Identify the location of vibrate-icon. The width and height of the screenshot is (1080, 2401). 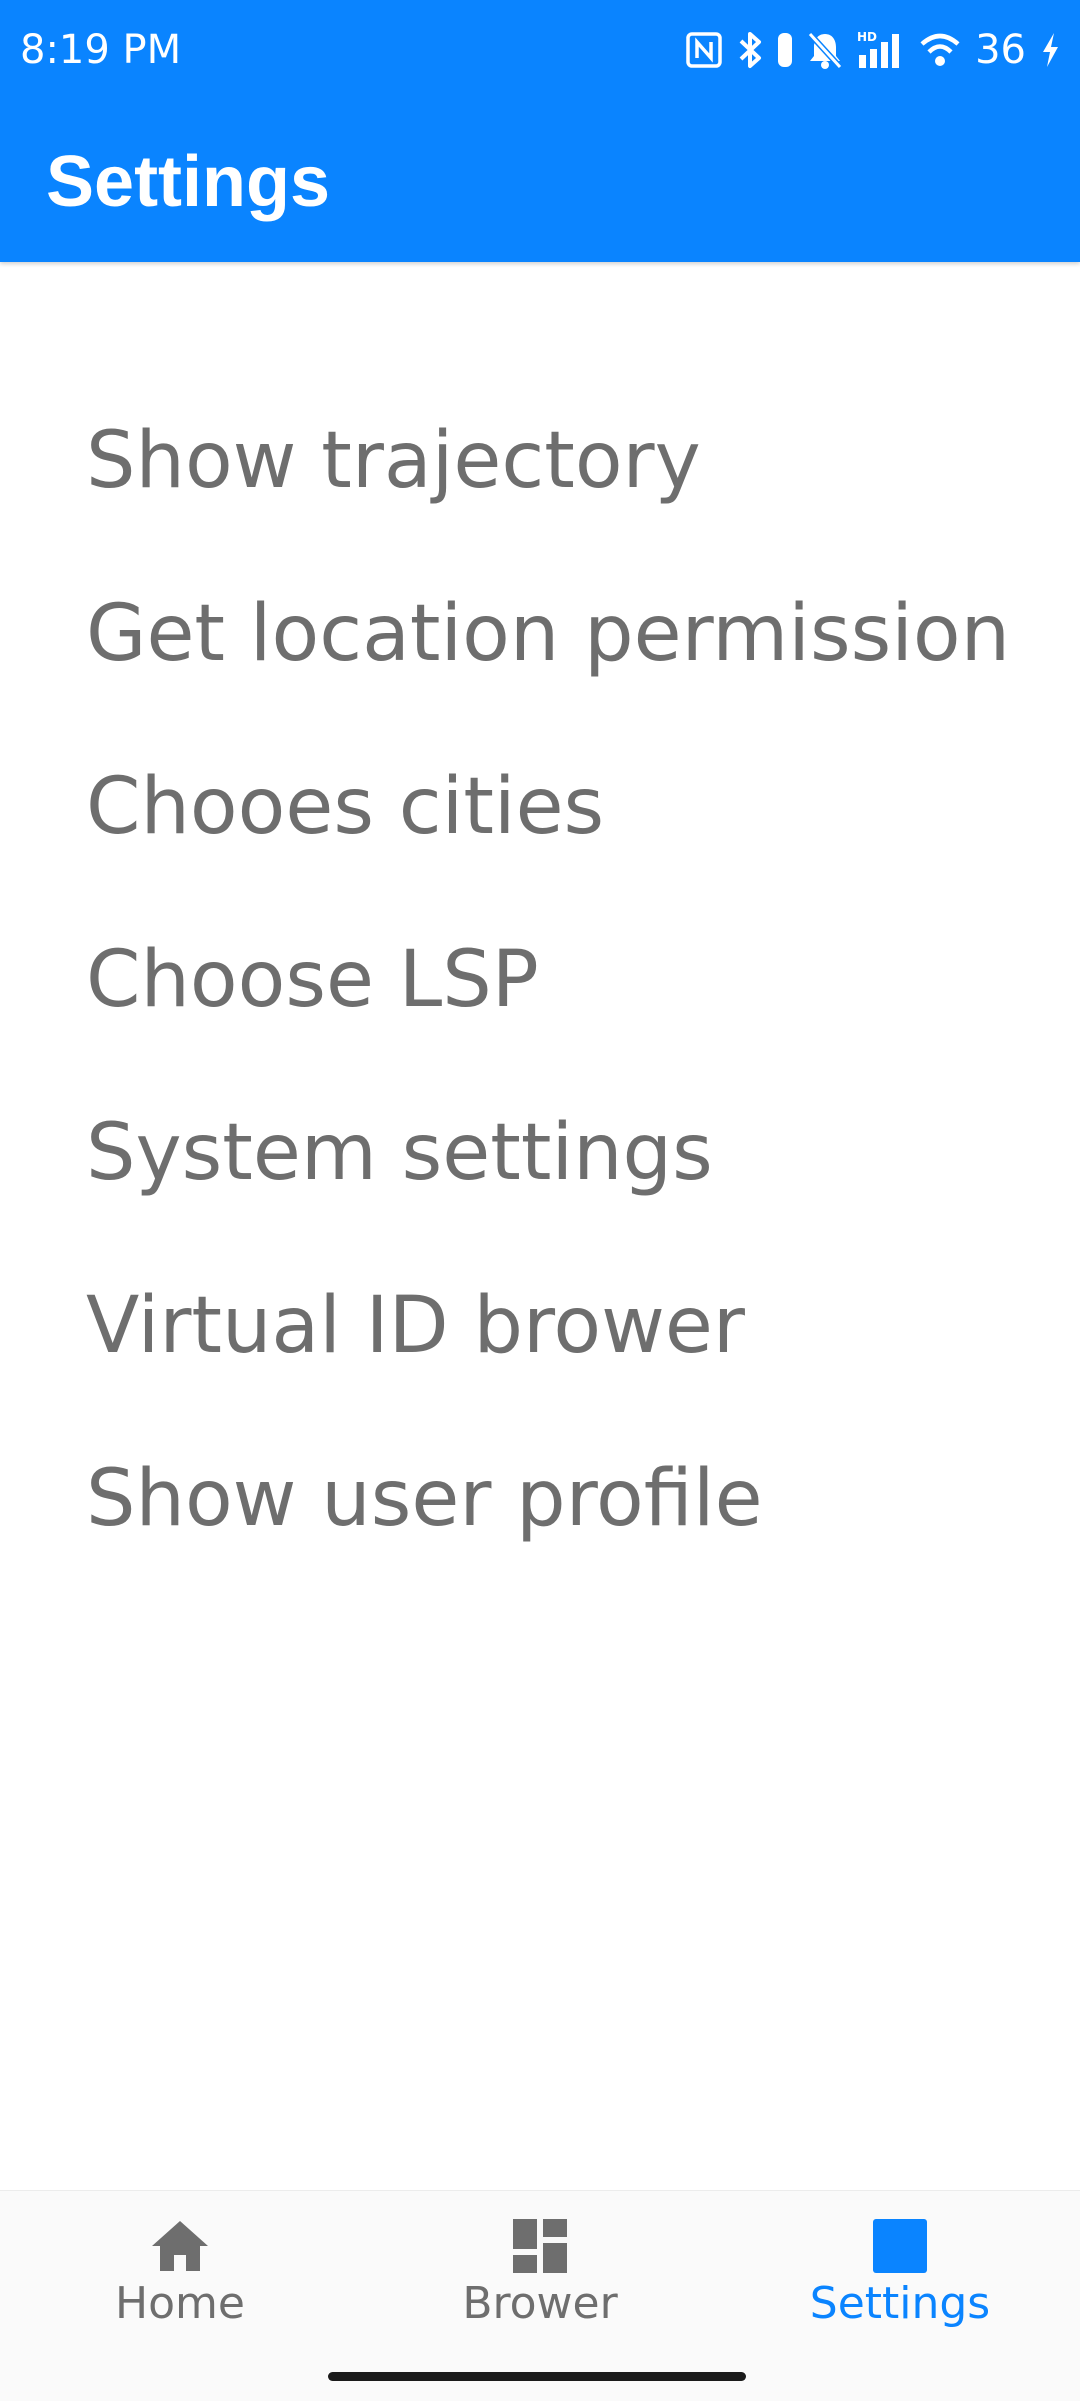
(785, 50).